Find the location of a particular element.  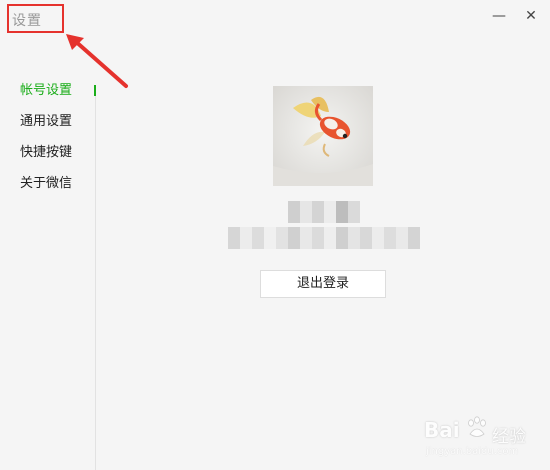

sidebar-item-label: 快捷按键 is located at coordinates (46, 152).